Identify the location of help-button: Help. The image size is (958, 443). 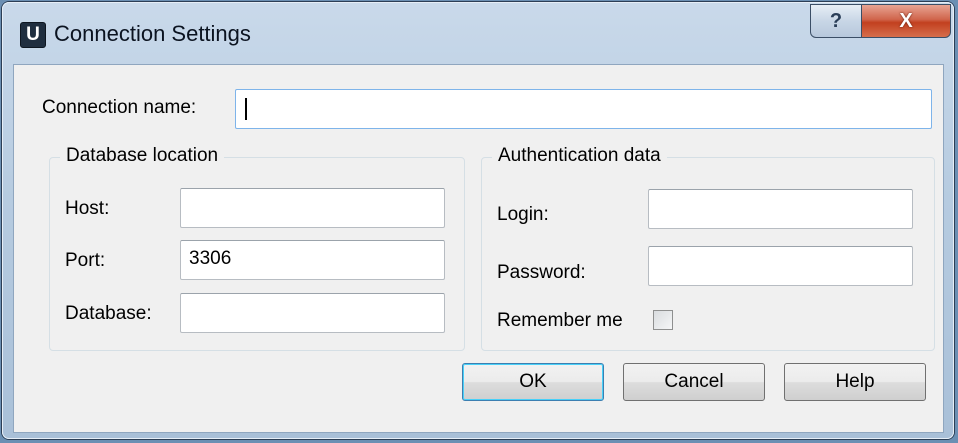
(855, 382).